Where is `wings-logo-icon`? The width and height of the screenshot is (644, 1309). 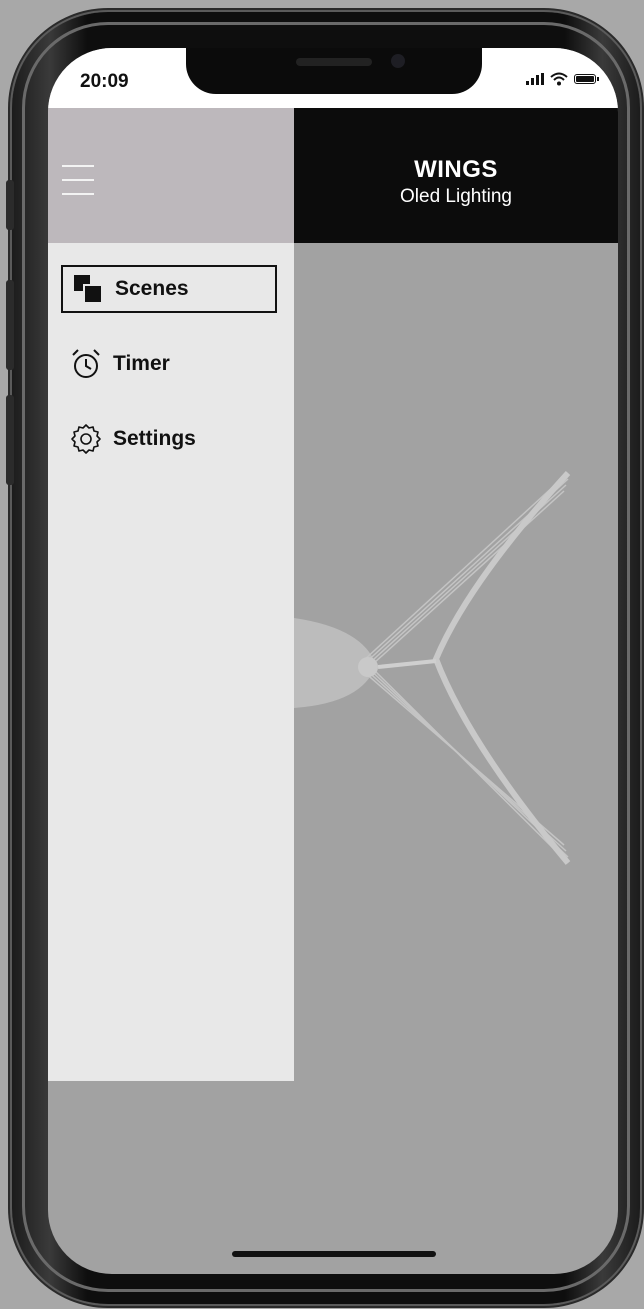 wings-logo-icon is located at coordinates (419, 667).